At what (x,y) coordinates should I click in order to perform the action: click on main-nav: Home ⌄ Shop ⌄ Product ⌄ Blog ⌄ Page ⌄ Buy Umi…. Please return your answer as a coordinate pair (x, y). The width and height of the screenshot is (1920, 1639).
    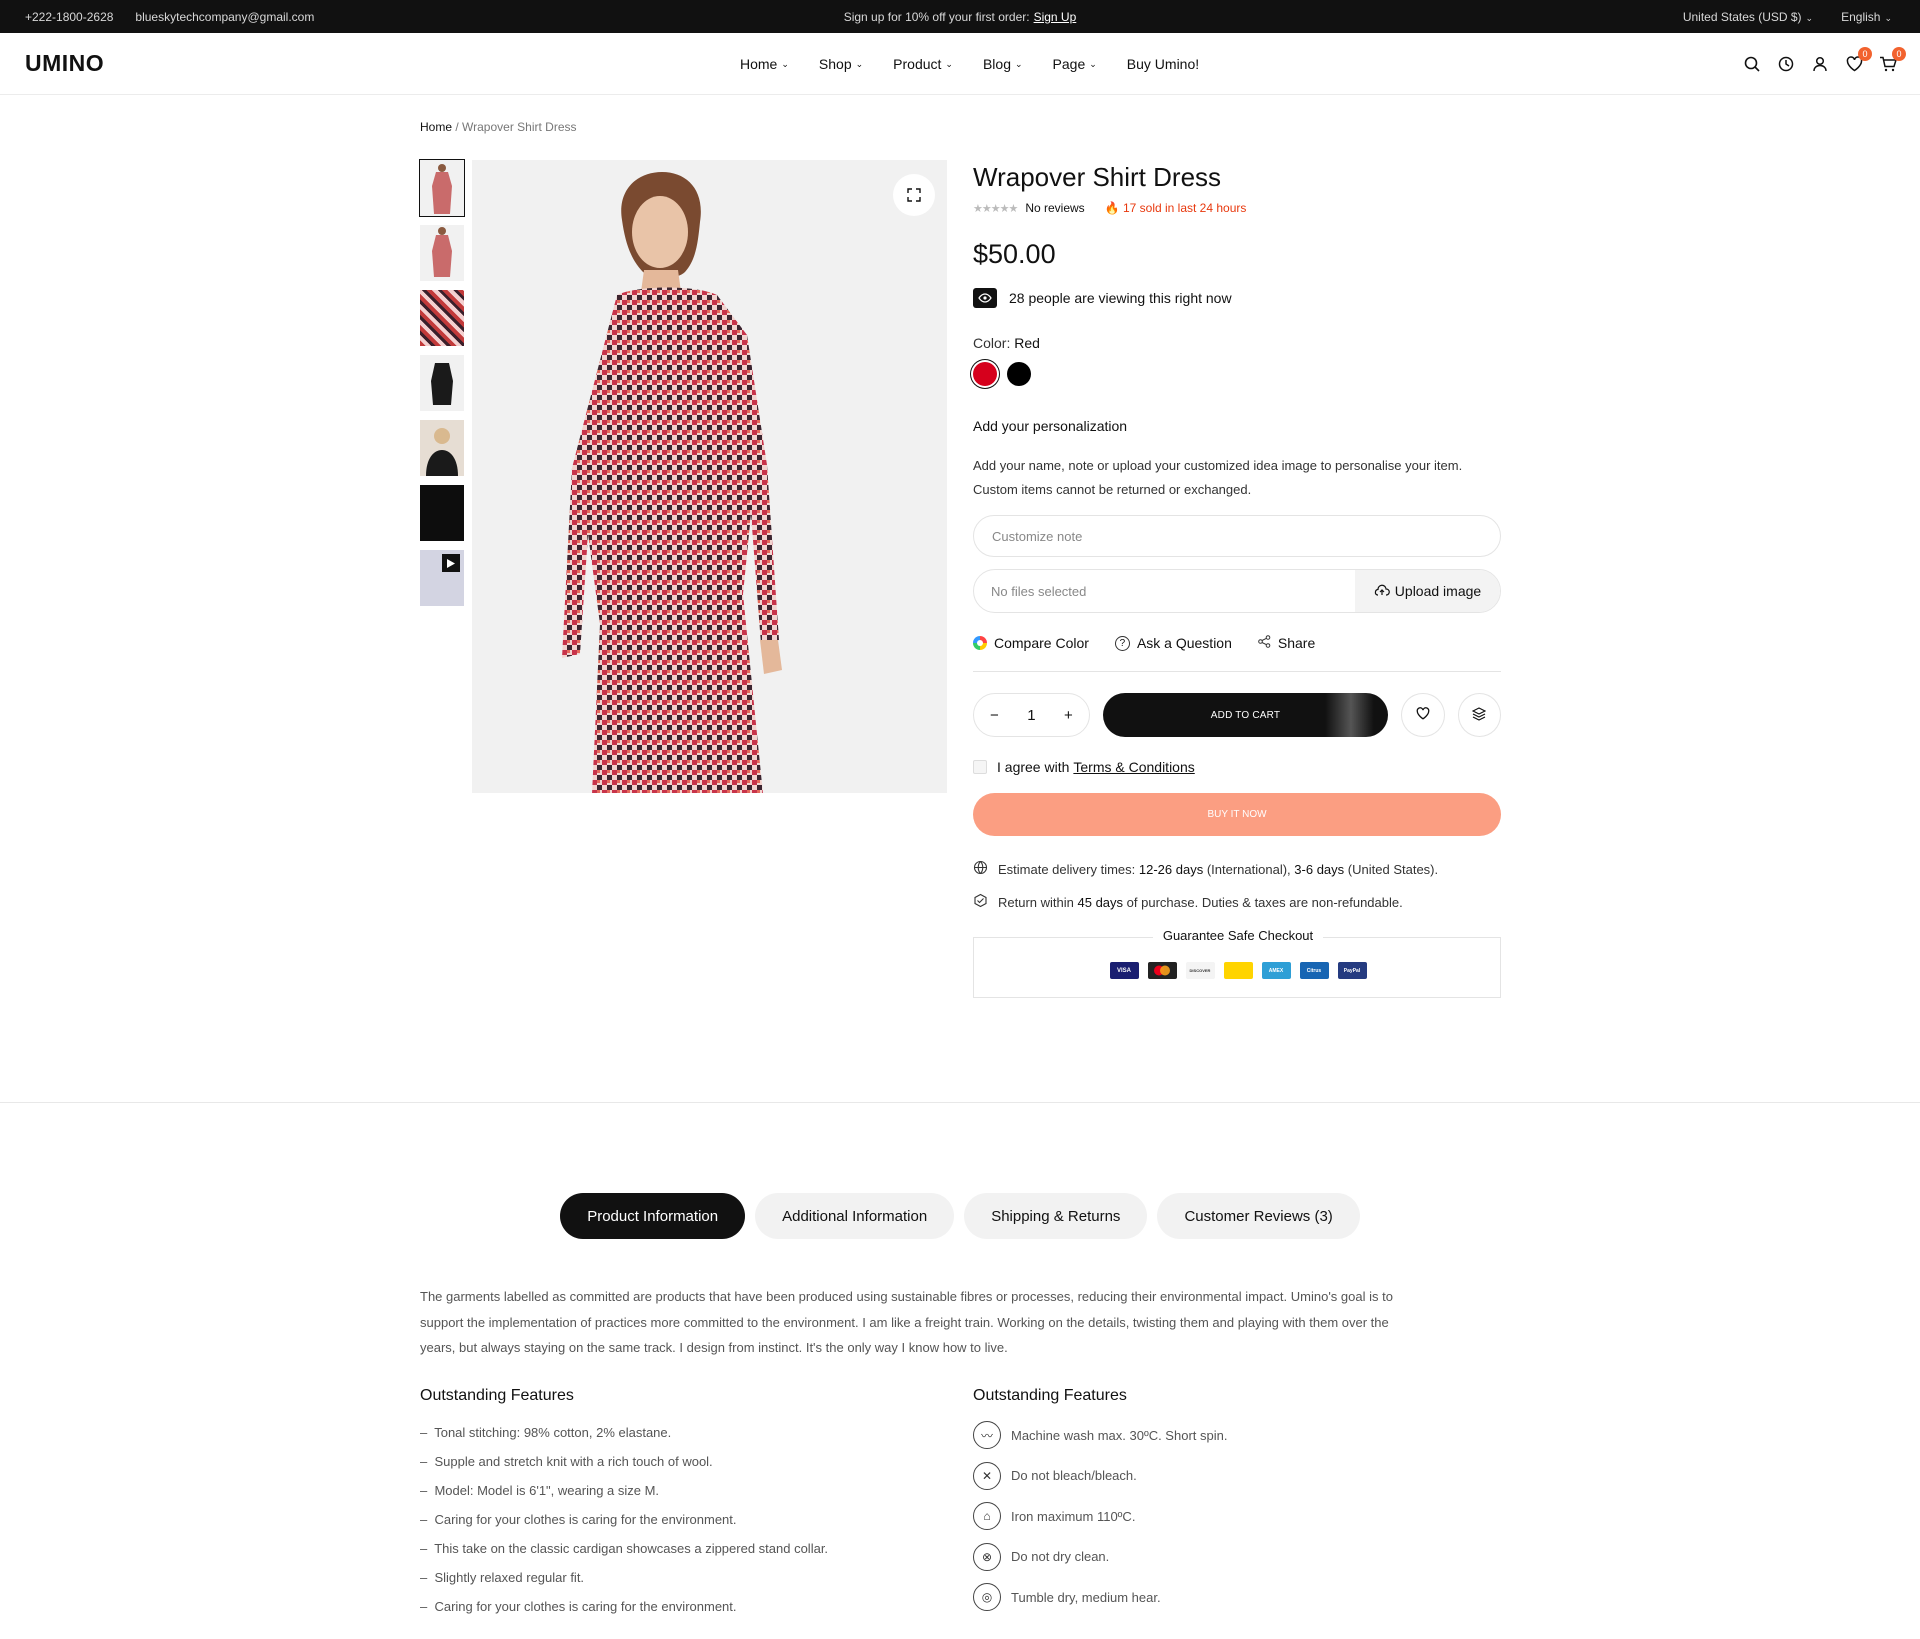
    Looking at the image, I should click on (969, 64).